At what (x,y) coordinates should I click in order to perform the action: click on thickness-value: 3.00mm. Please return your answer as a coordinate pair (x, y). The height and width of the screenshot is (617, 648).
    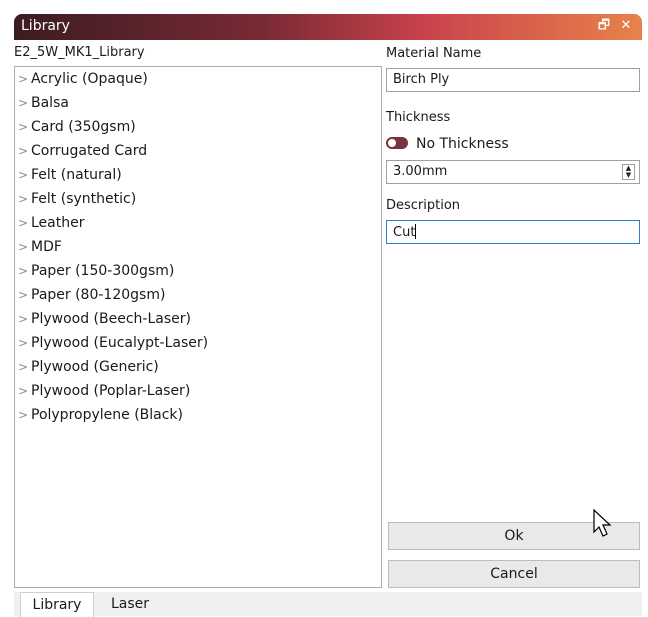
    Looking at the image, I should click on (420, 171).